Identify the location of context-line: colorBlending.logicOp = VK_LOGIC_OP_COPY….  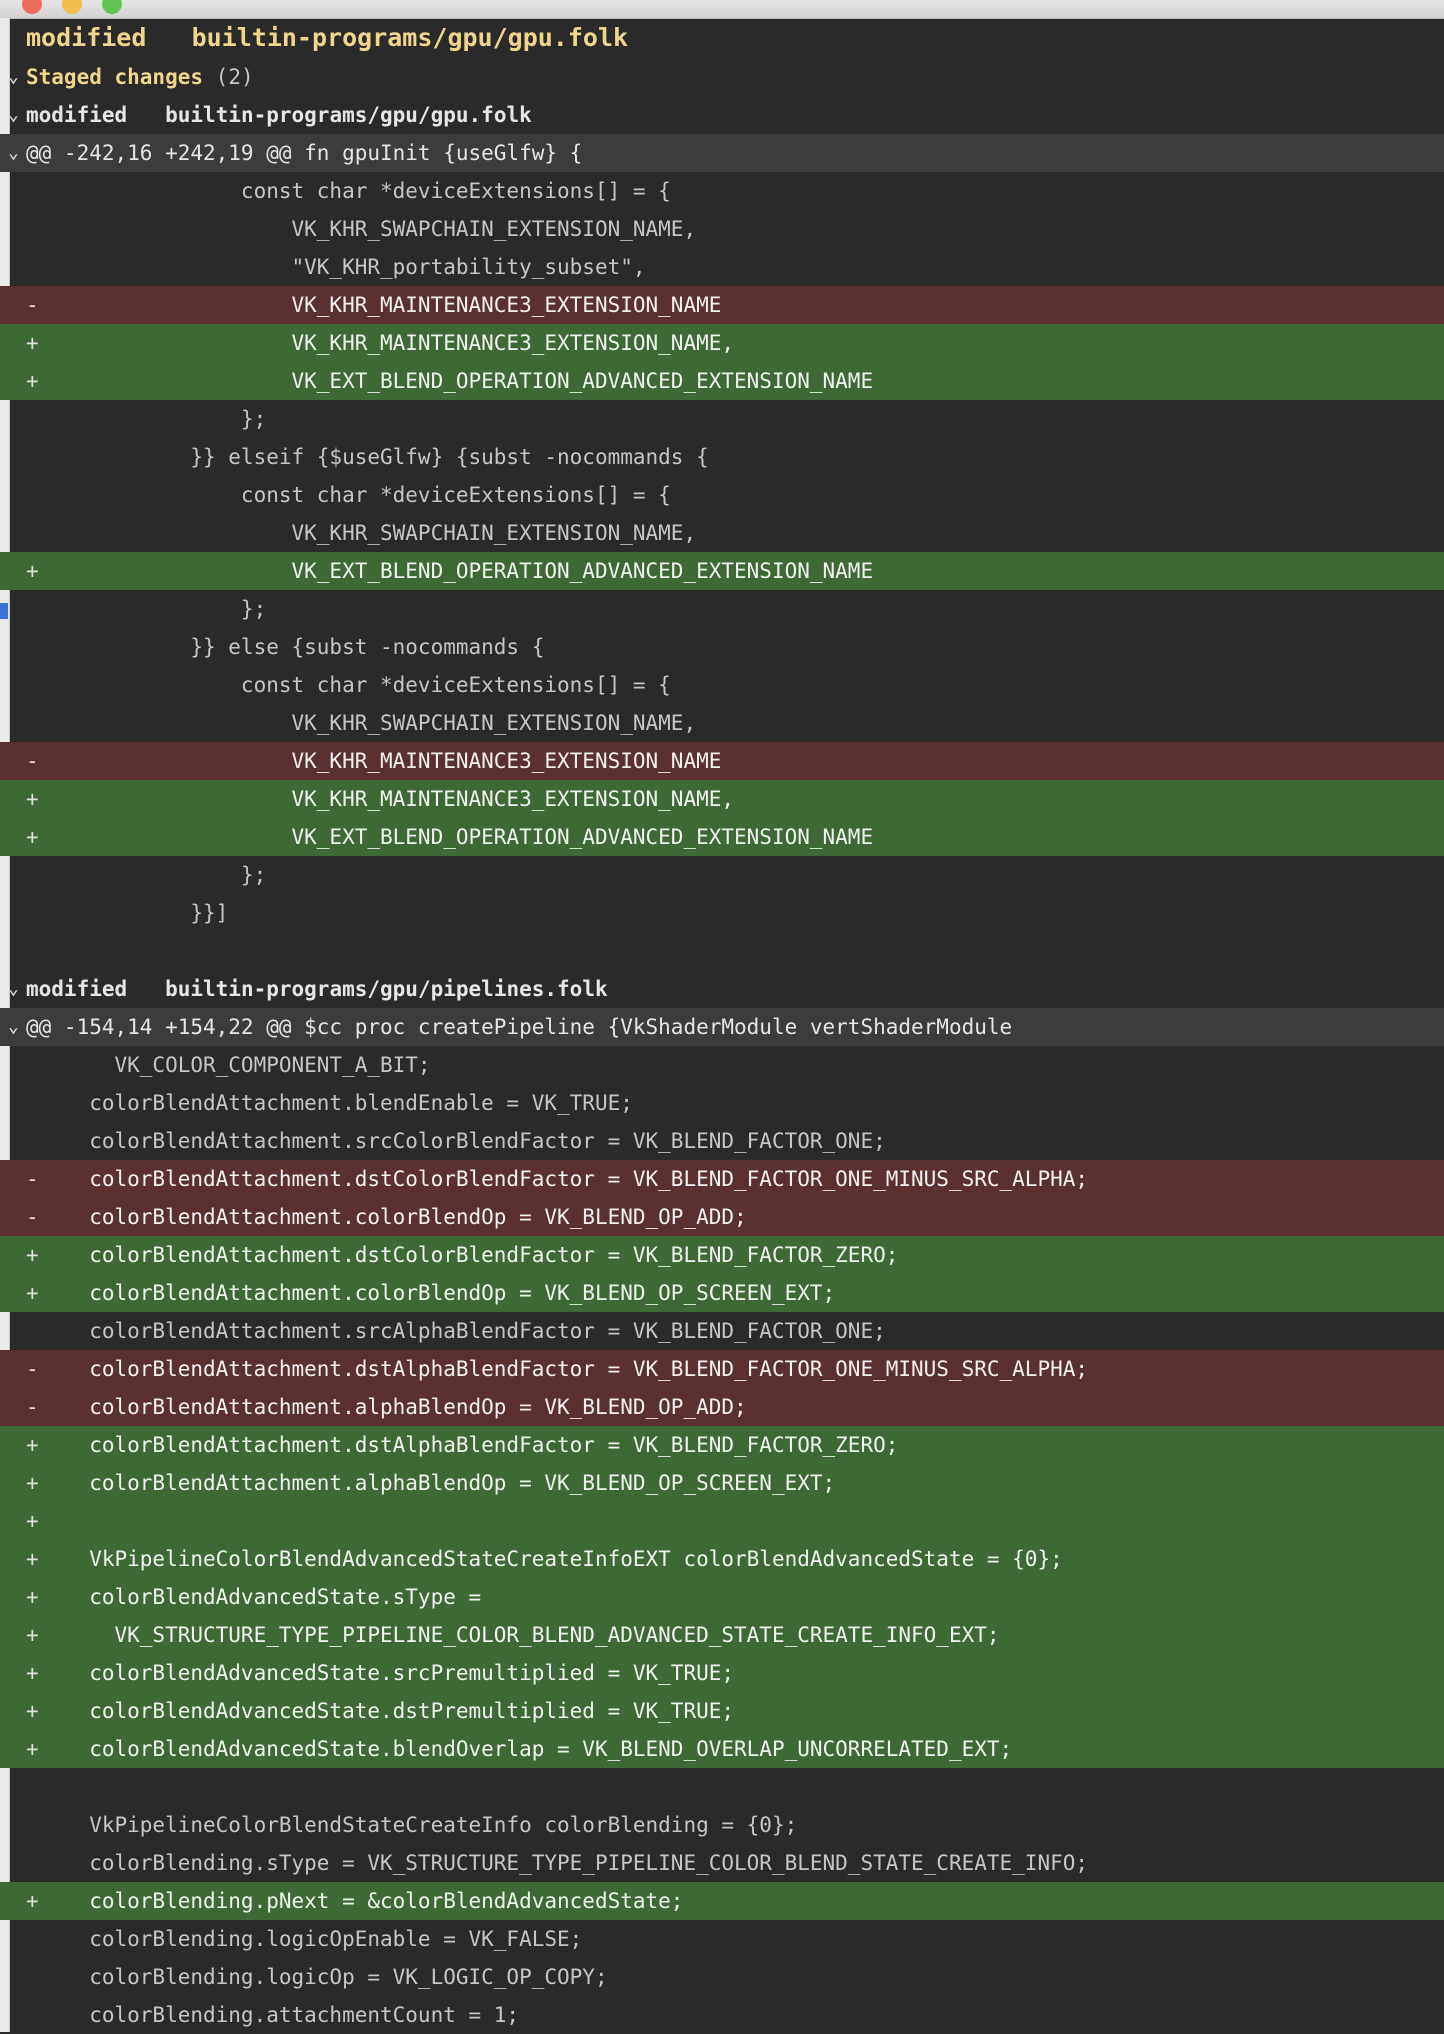
(722, 1977).